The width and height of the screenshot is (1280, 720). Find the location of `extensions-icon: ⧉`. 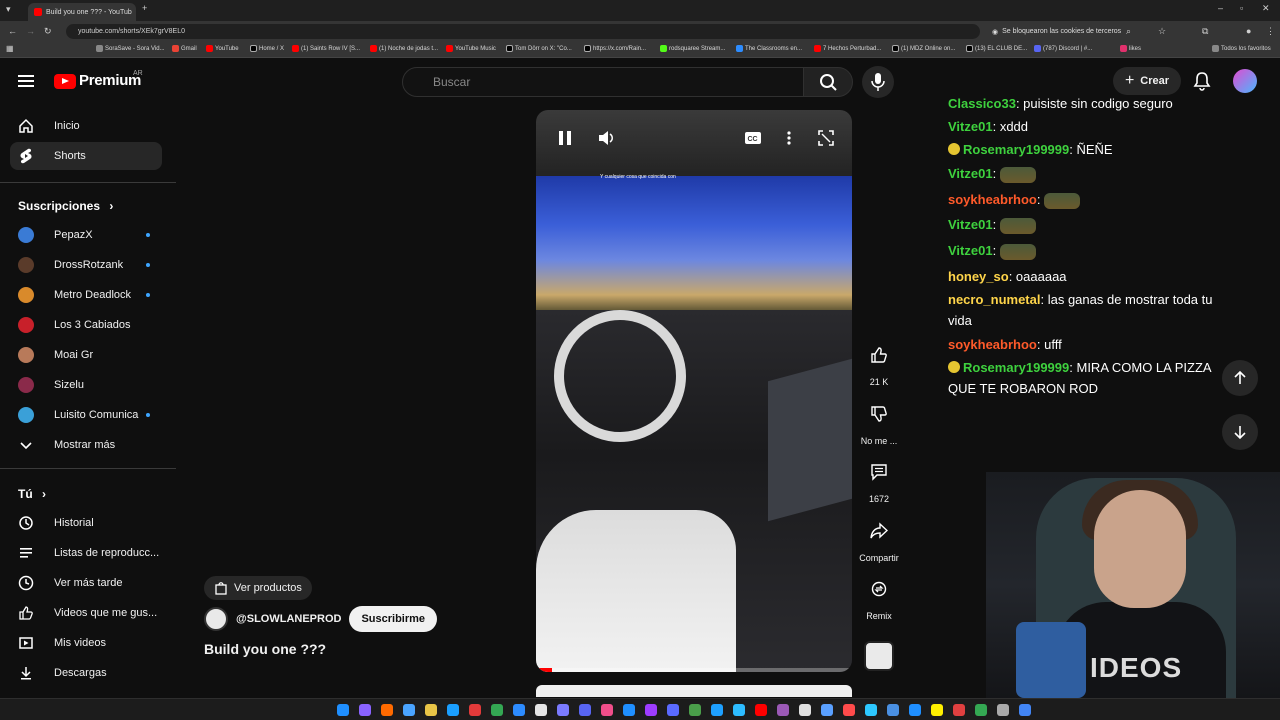

extensions-icon: ⧉ is located at coordinates (1205, 31).